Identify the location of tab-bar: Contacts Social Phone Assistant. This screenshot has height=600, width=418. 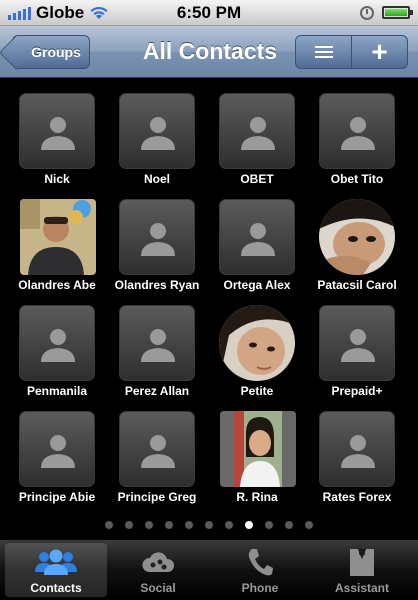
(209, 570).